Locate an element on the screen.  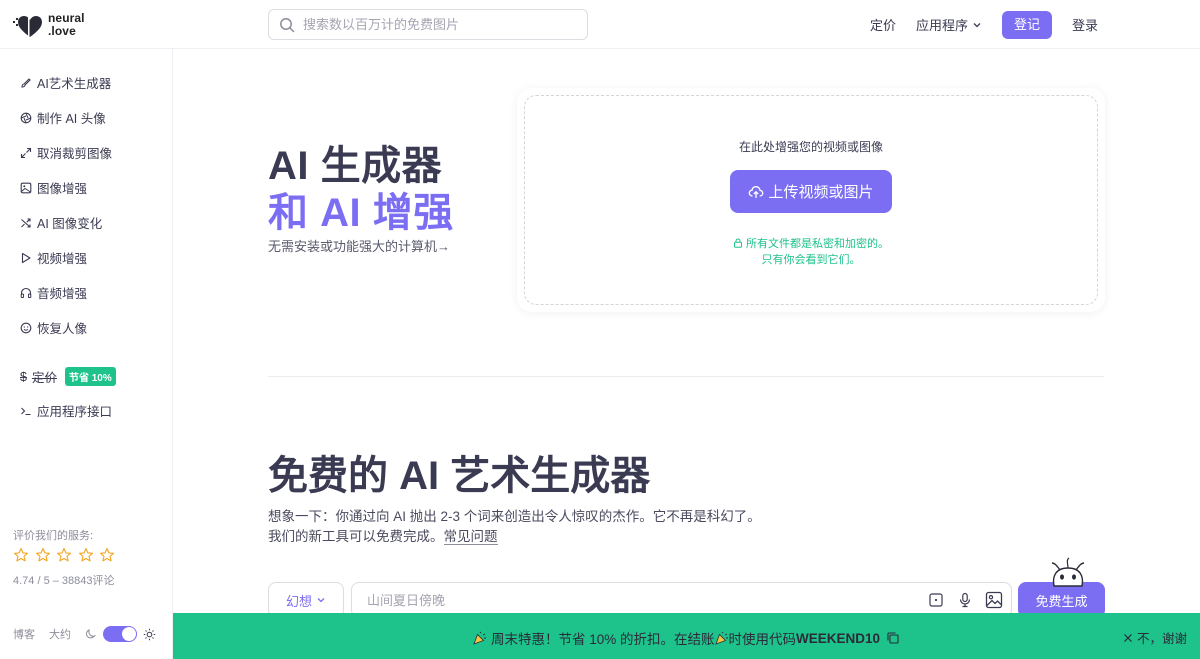
promo-dismiss-label: 不，谢谢 is located at coordinates (1161, 639).